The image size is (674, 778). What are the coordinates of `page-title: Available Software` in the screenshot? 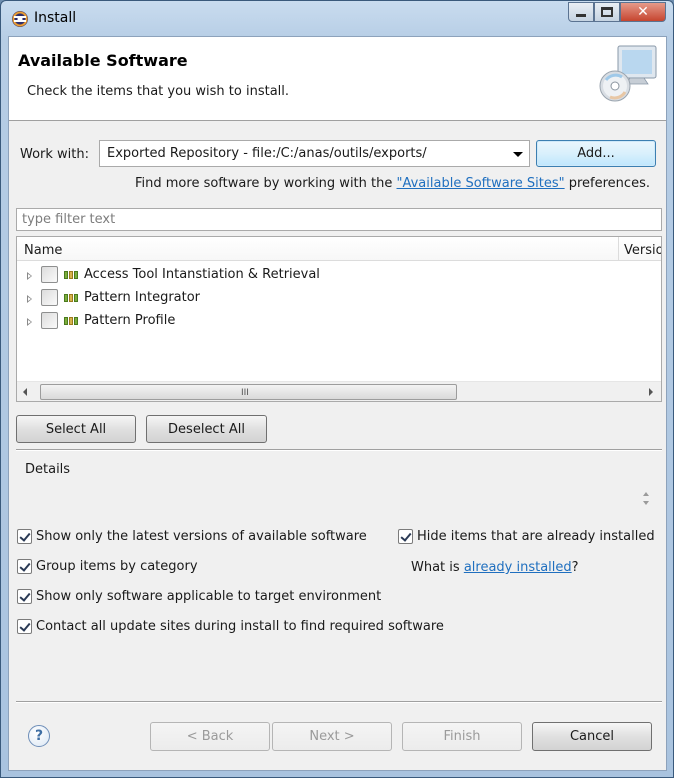 It's located at (103, 60).